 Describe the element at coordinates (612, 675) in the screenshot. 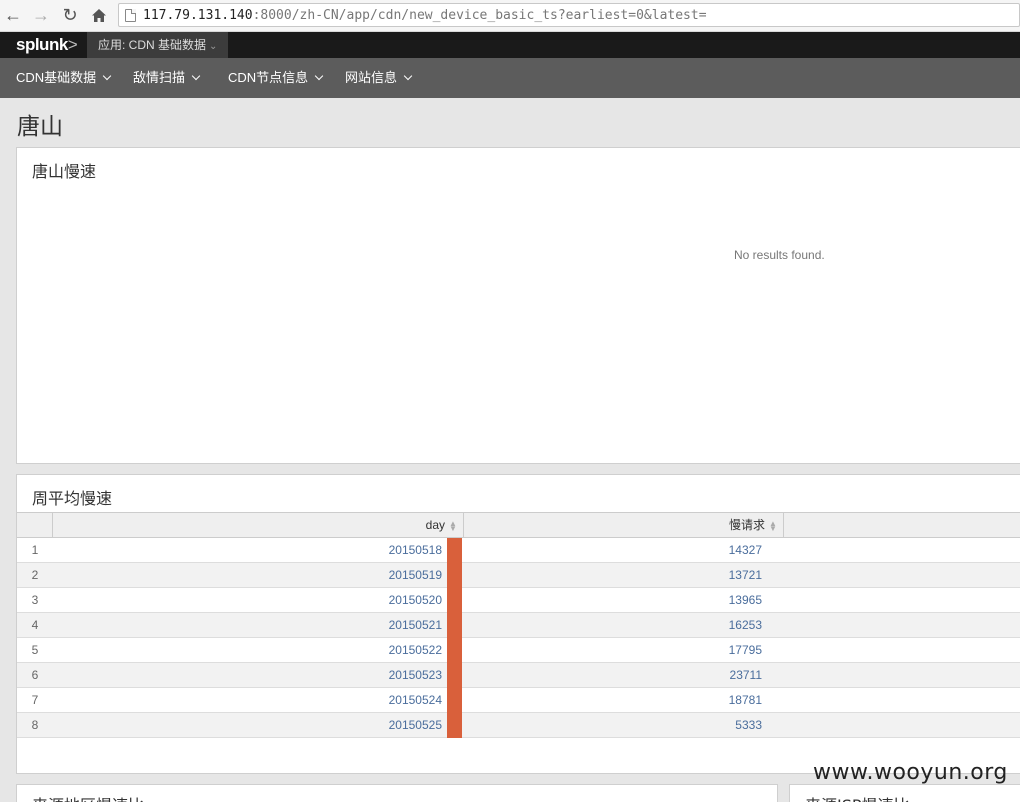

I see `slow-requests-cell: 23711` at that location.